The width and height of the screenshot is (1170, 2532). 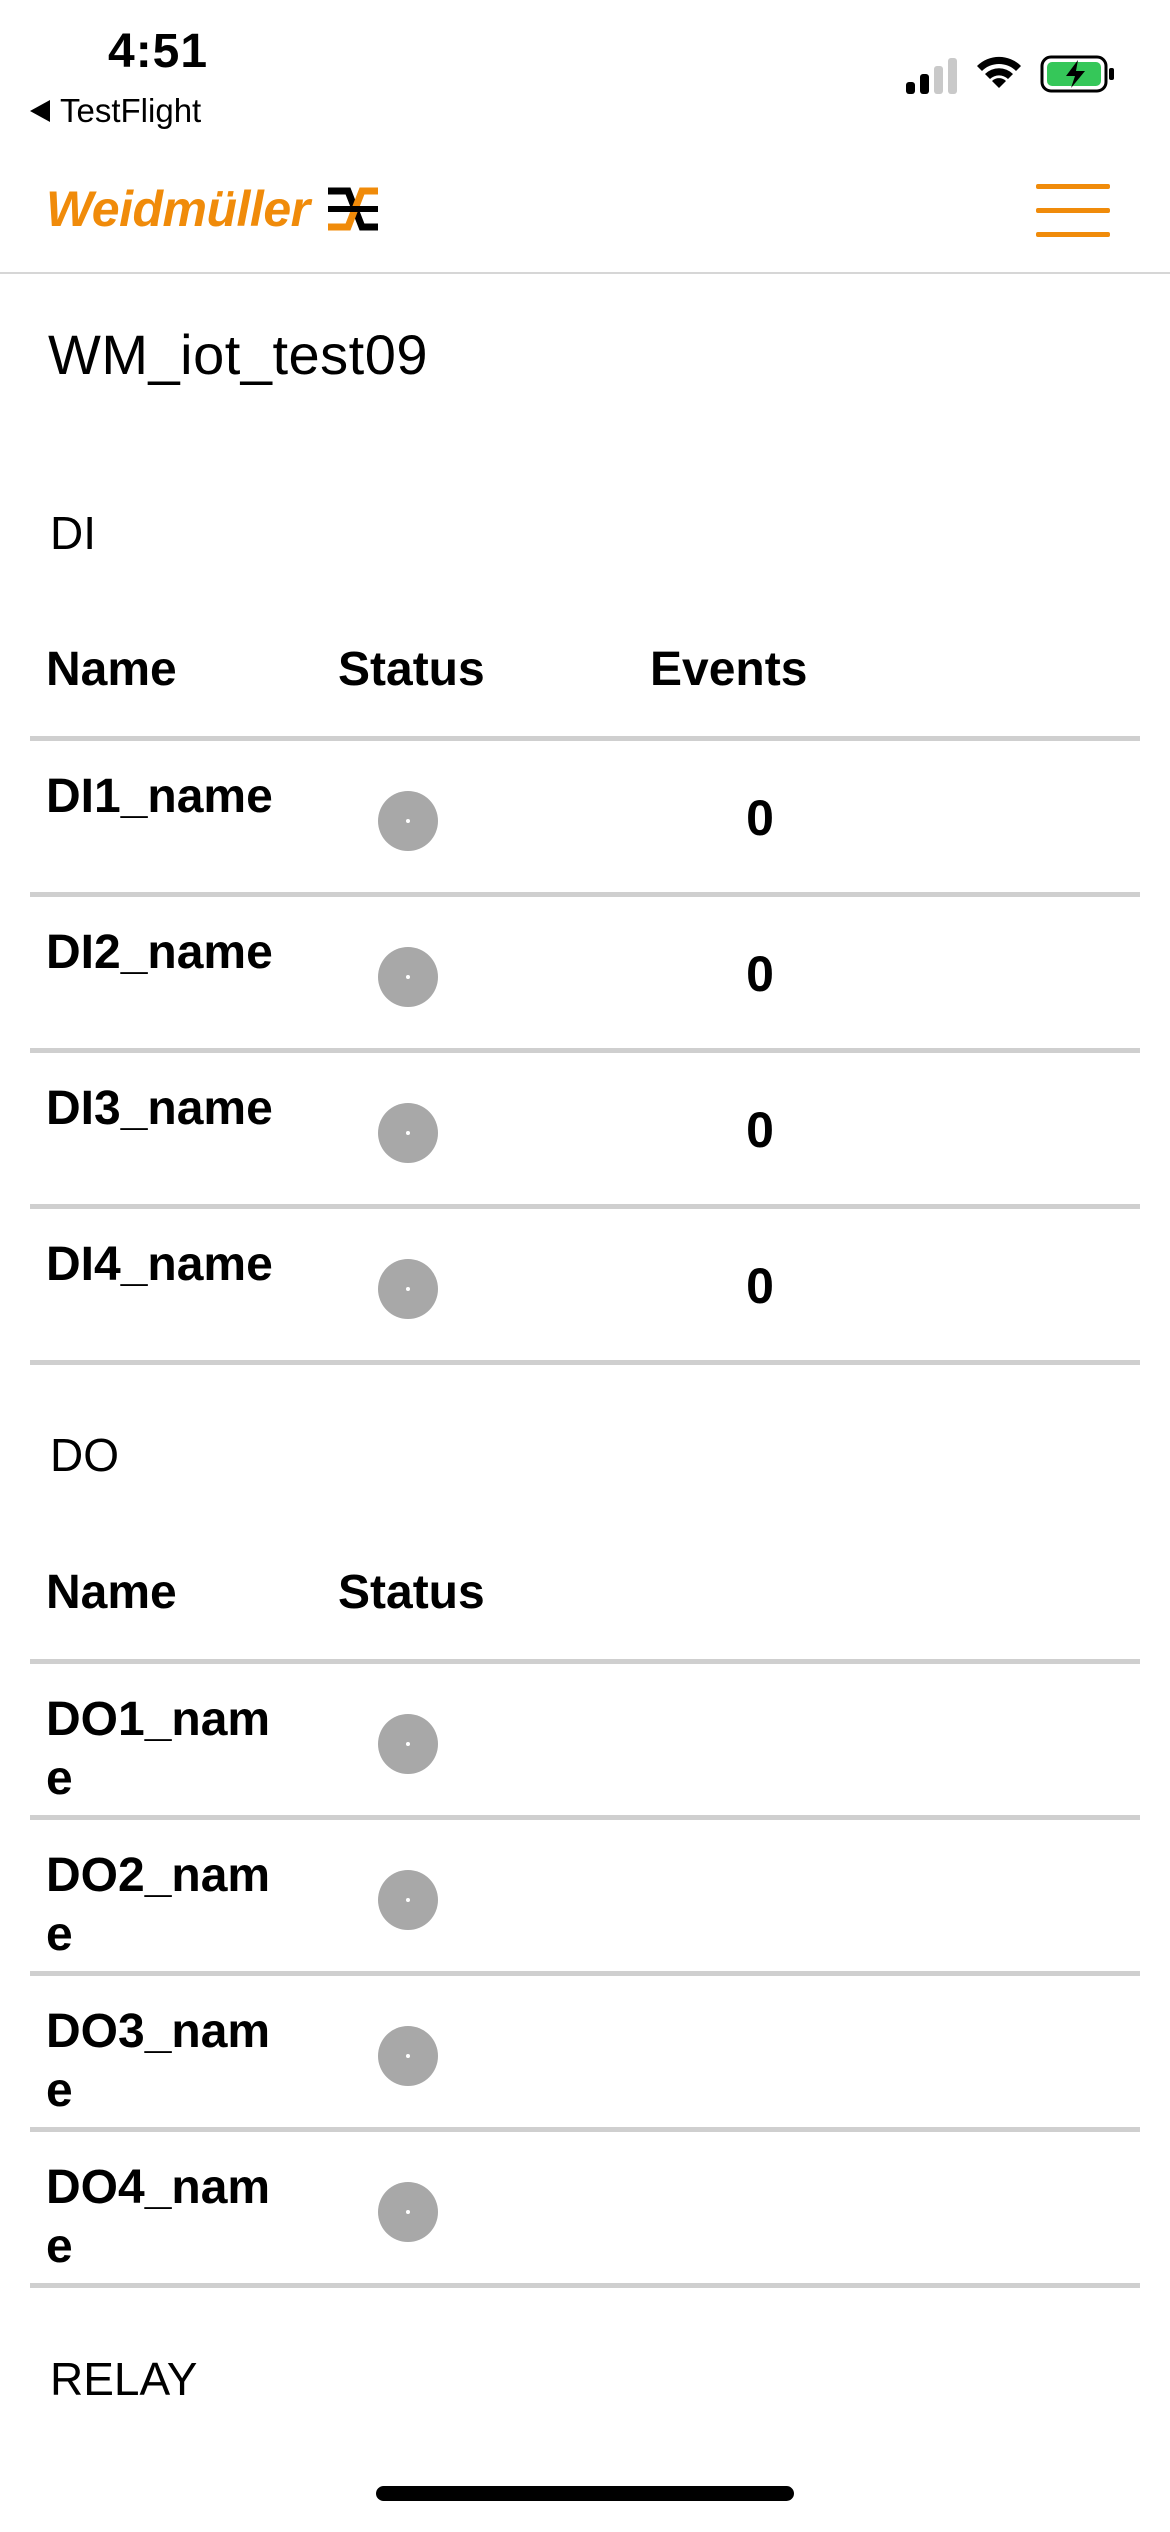 I want to click on back-arrow-icon, so click(x=40, y=111).